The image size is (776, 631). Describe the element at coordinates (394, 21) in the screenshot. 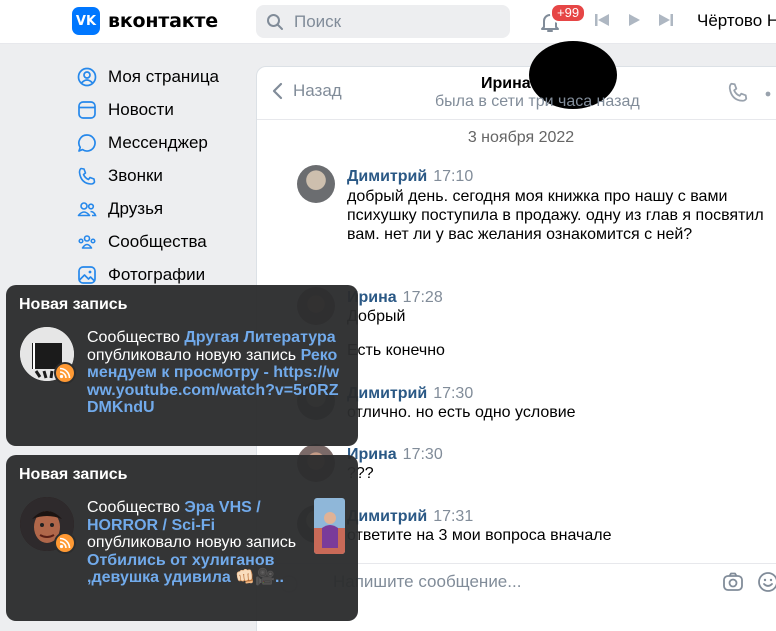

I see `search-input` at that location.